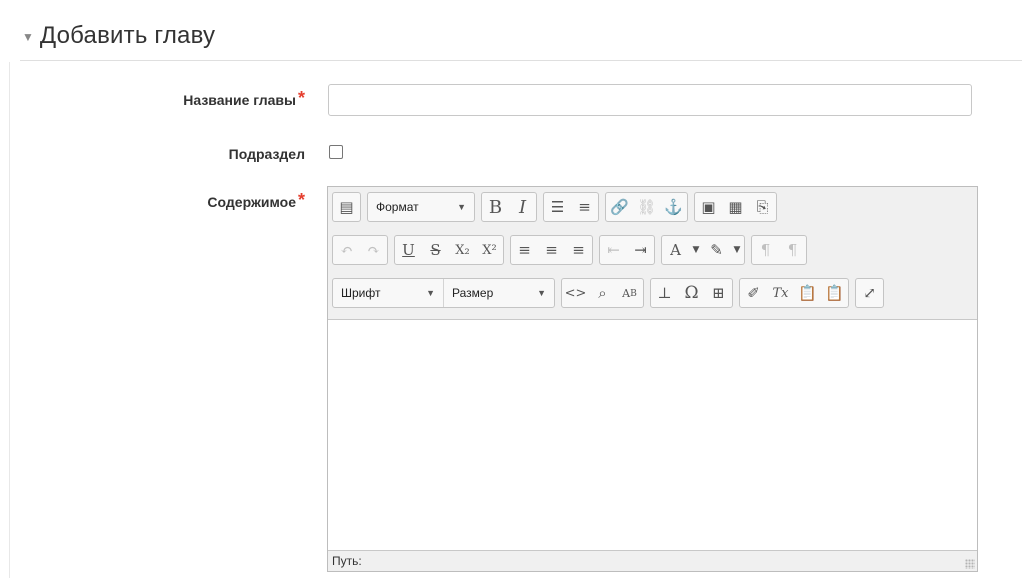  Describe the element at coordinates (675, 250) in the screenshot. I see `text-color-icon: A` at that location.